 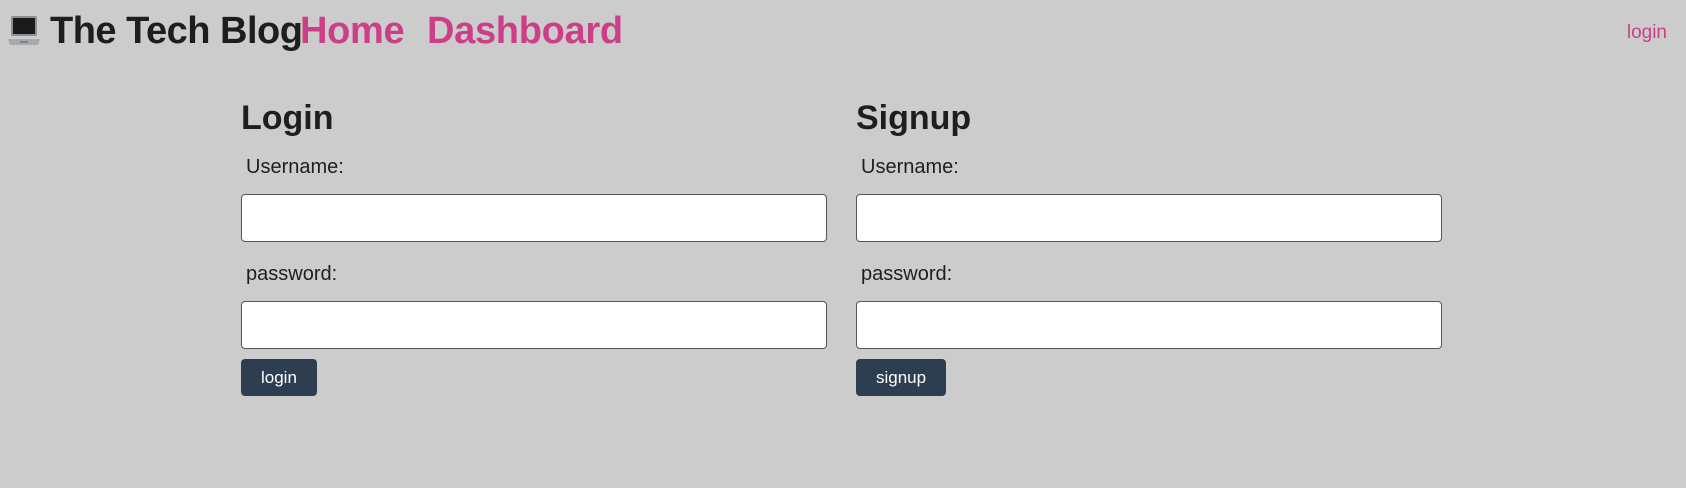 What do you see at coordinates (176, 30) in the screenshot?
I see `site-title: The Tech Blog` at bounding box center [176, 30].